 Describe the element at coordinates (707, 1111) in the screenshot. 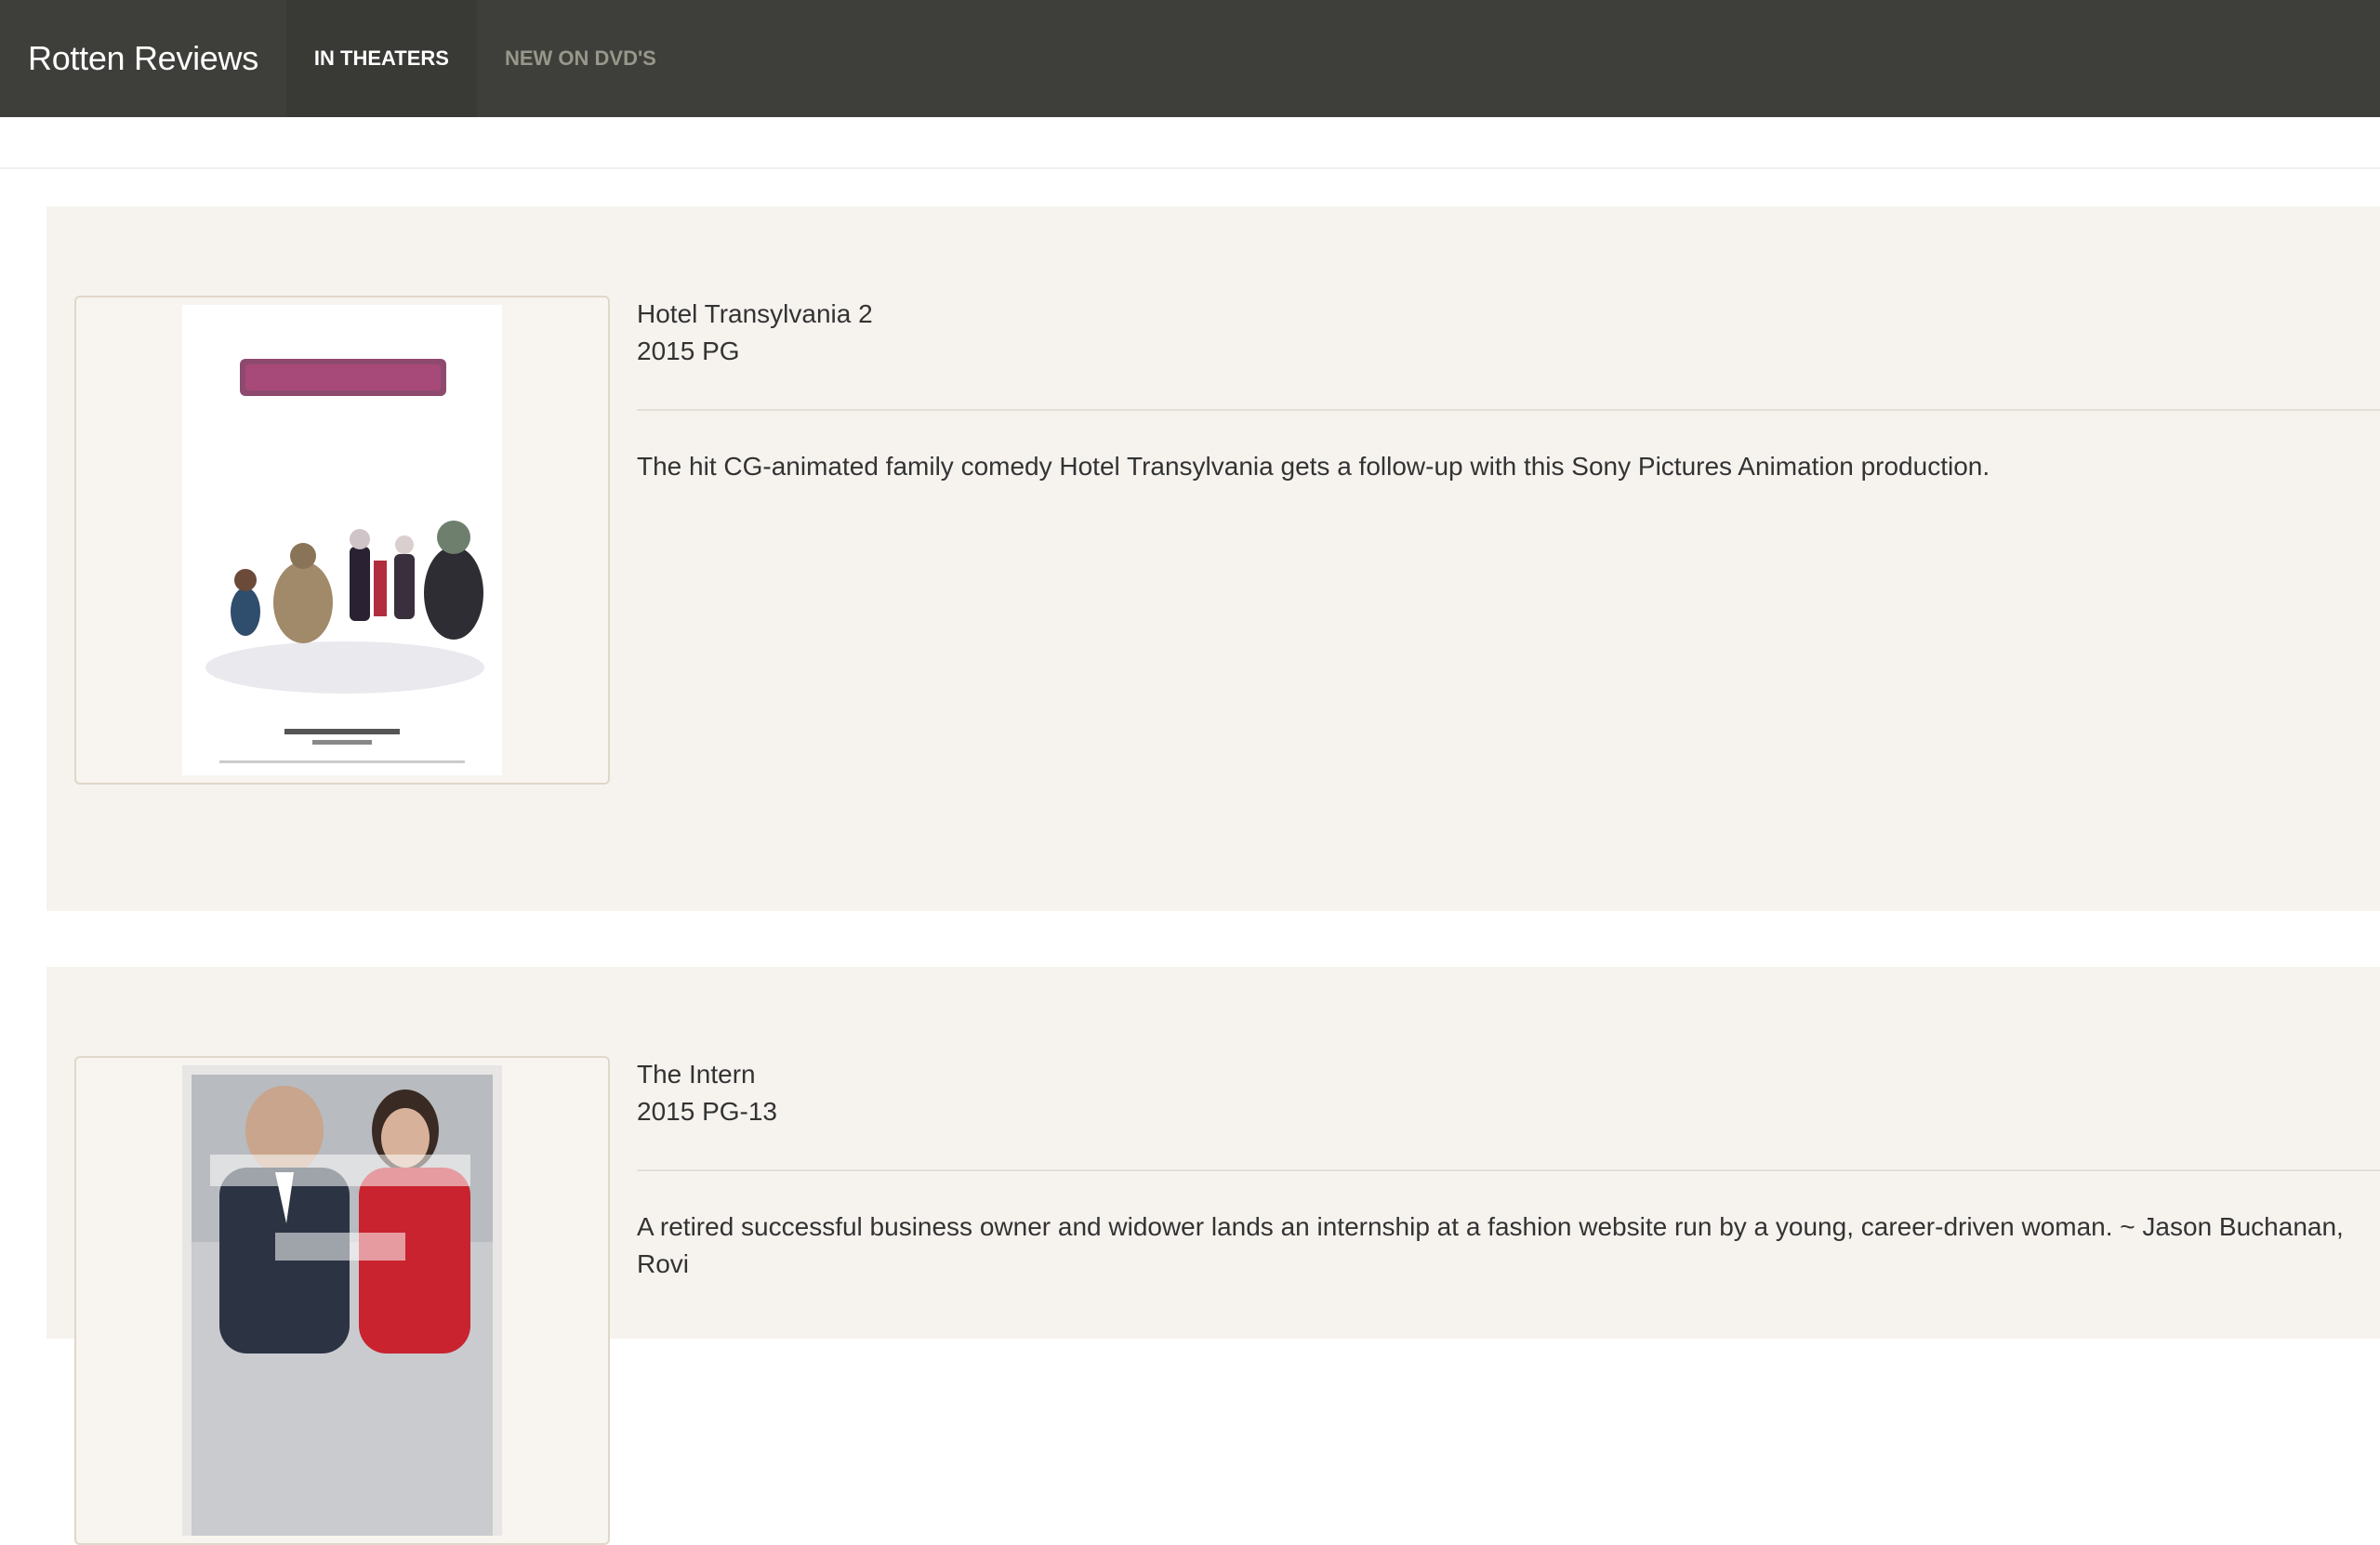

I see `movie-year-rating: 2015 PG-13` at that location.